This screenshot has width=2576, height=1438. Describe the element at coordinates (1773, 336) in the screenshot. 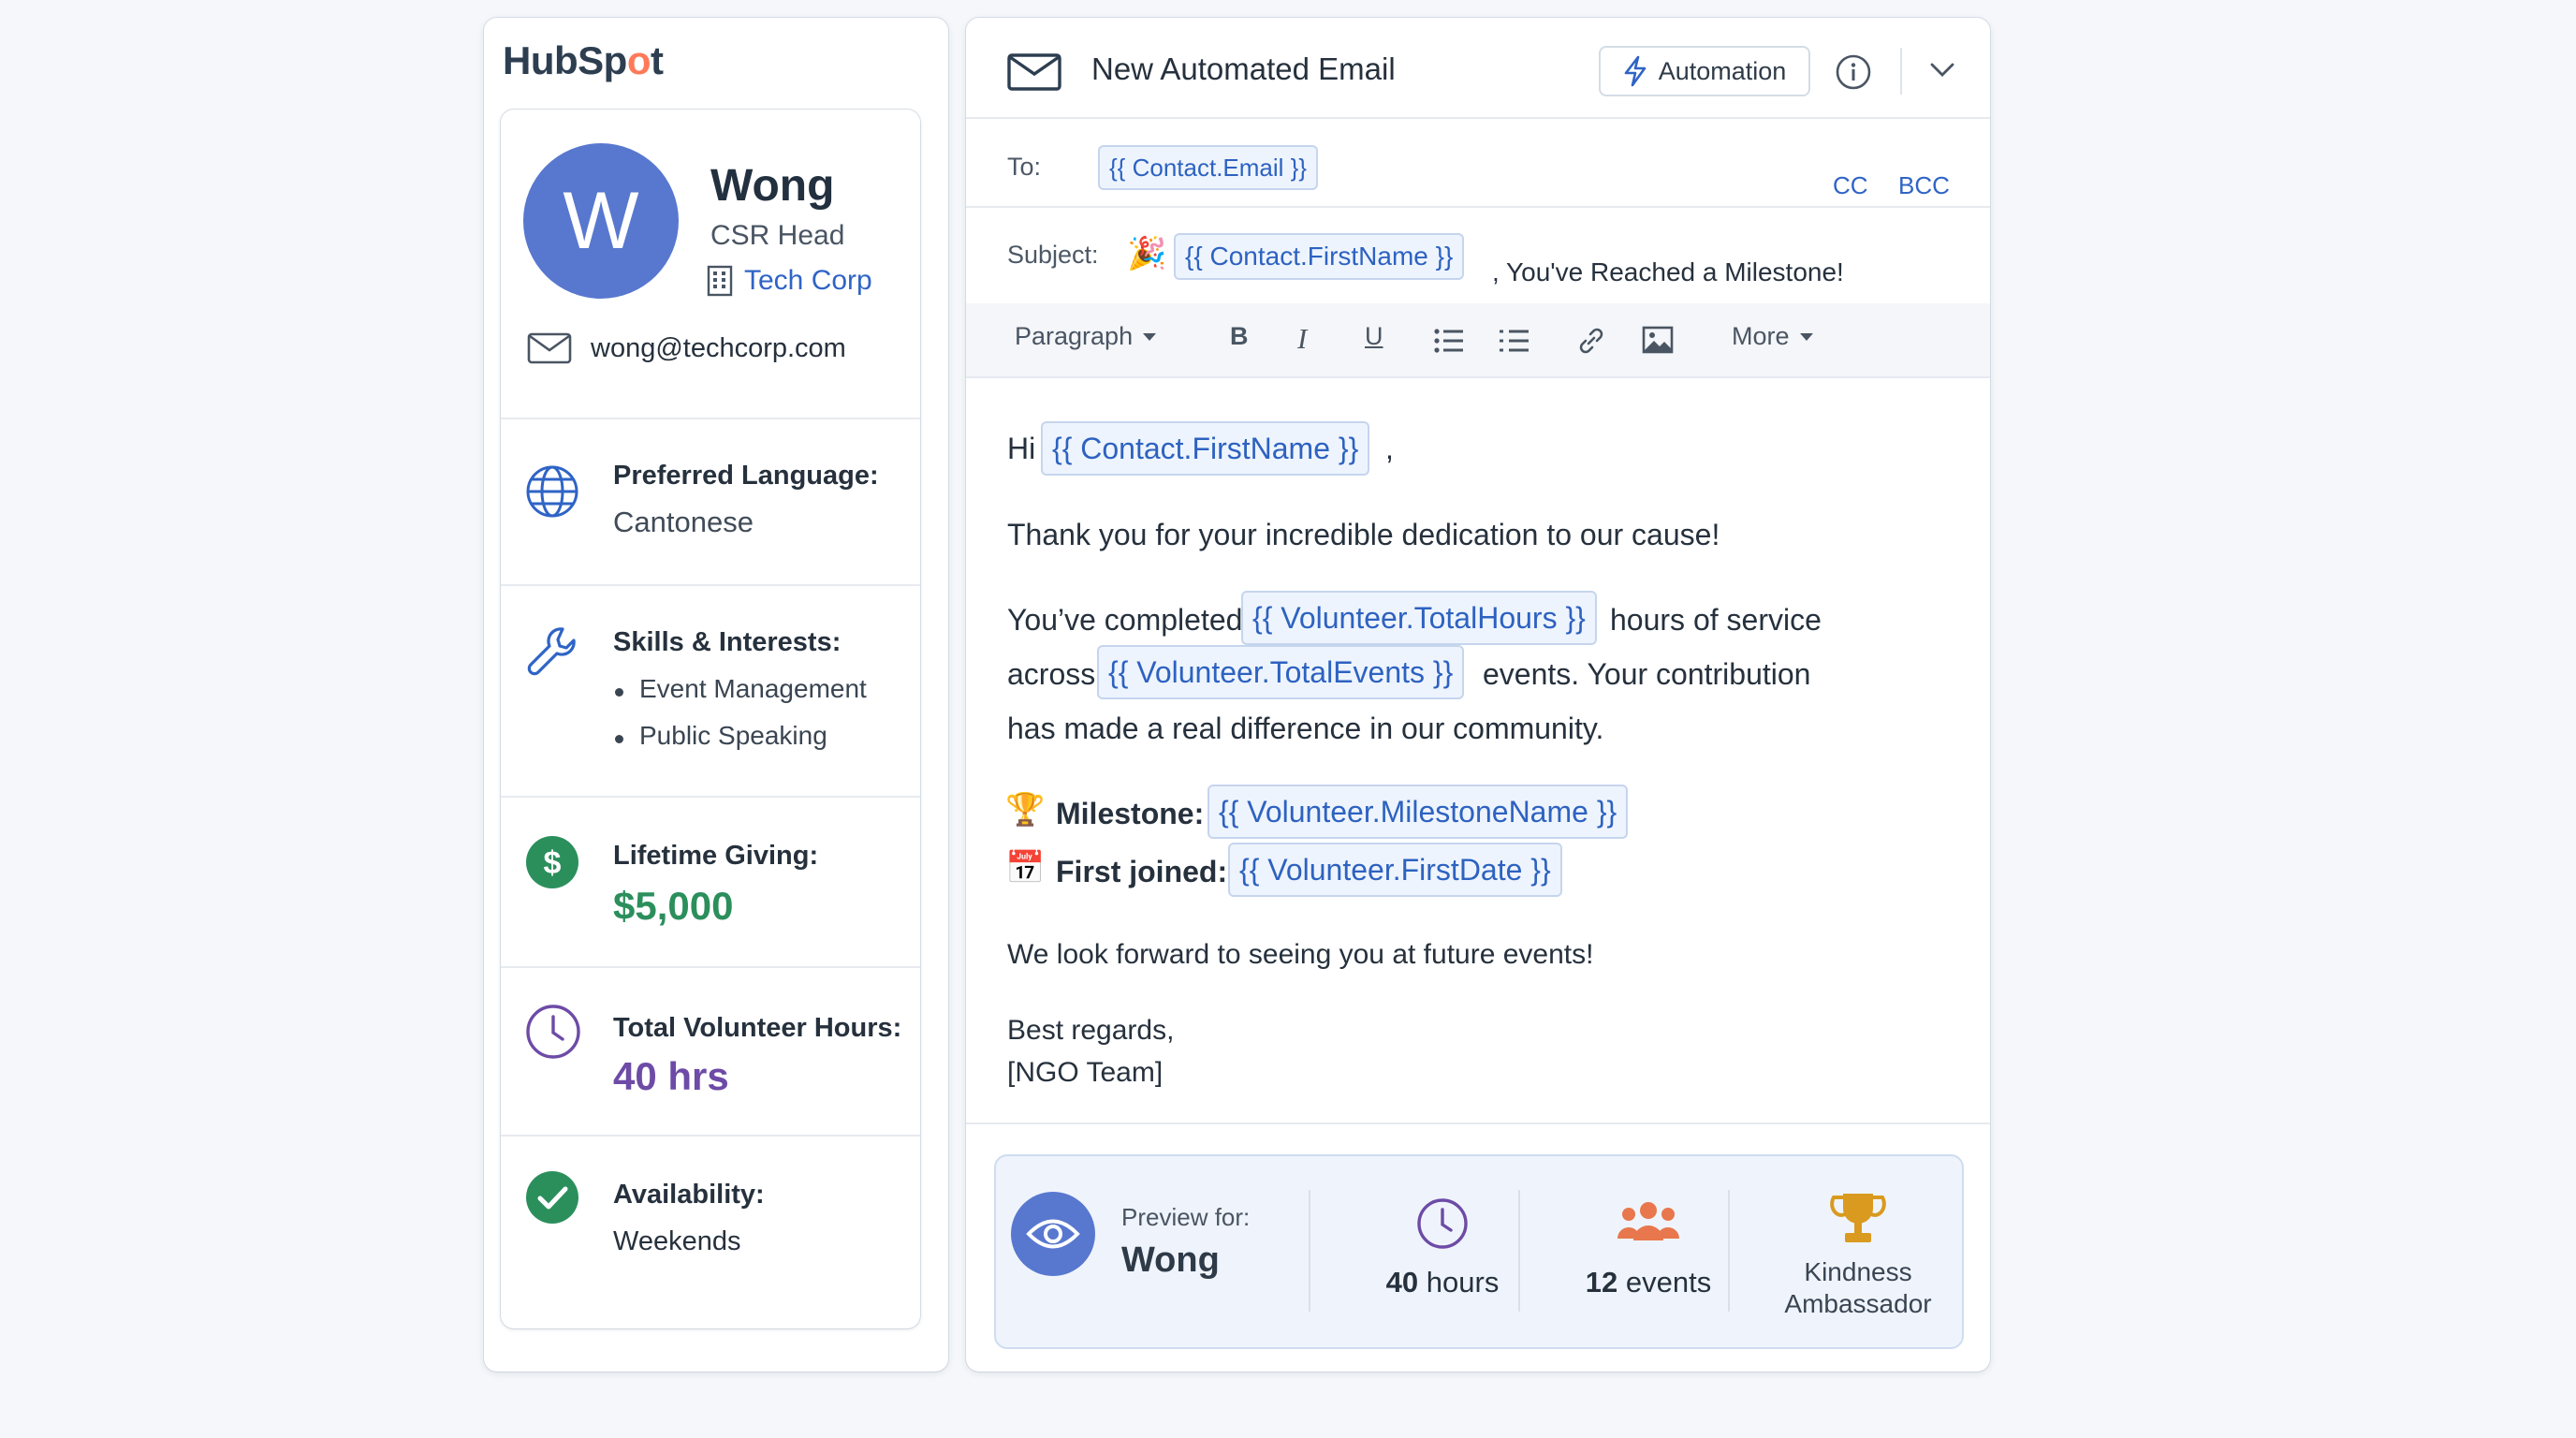

I see `more-dropdown: More` at that location.